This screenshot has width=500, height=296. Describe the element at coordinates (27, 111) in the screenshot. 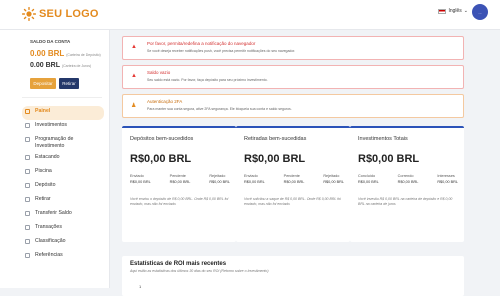

I see `dashboard-icon` at that location.